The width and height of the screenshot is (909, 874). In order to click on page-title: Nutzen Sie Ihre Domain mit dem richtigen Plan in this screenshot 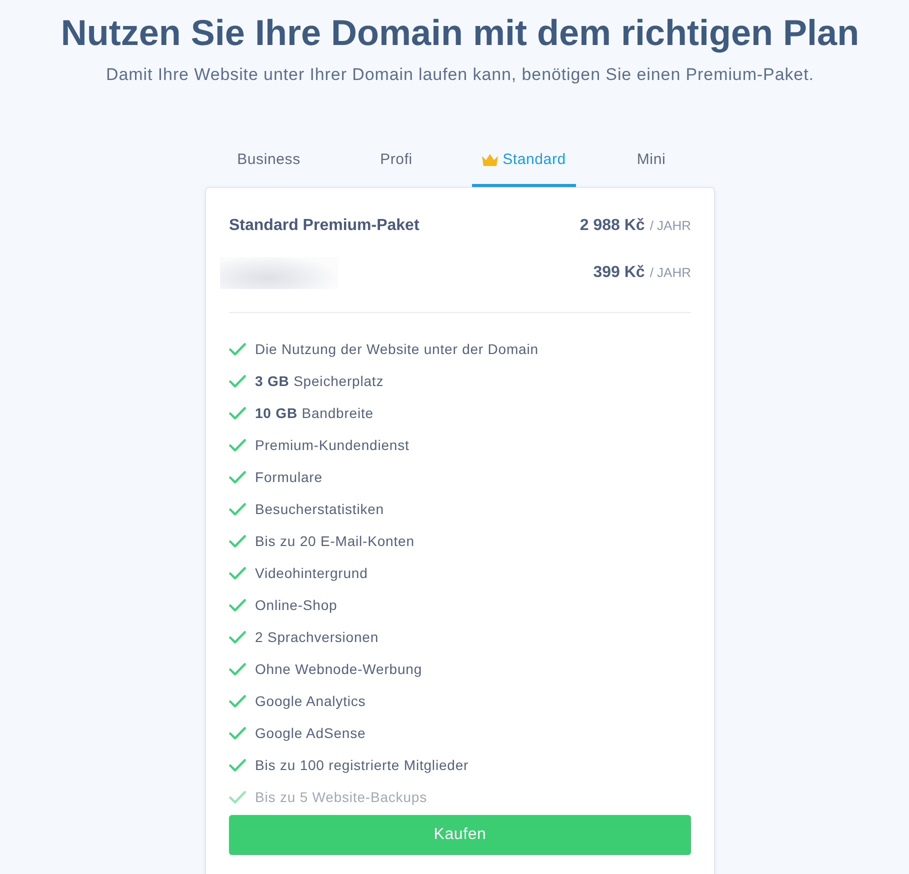, I will do `click(460, 33)`.